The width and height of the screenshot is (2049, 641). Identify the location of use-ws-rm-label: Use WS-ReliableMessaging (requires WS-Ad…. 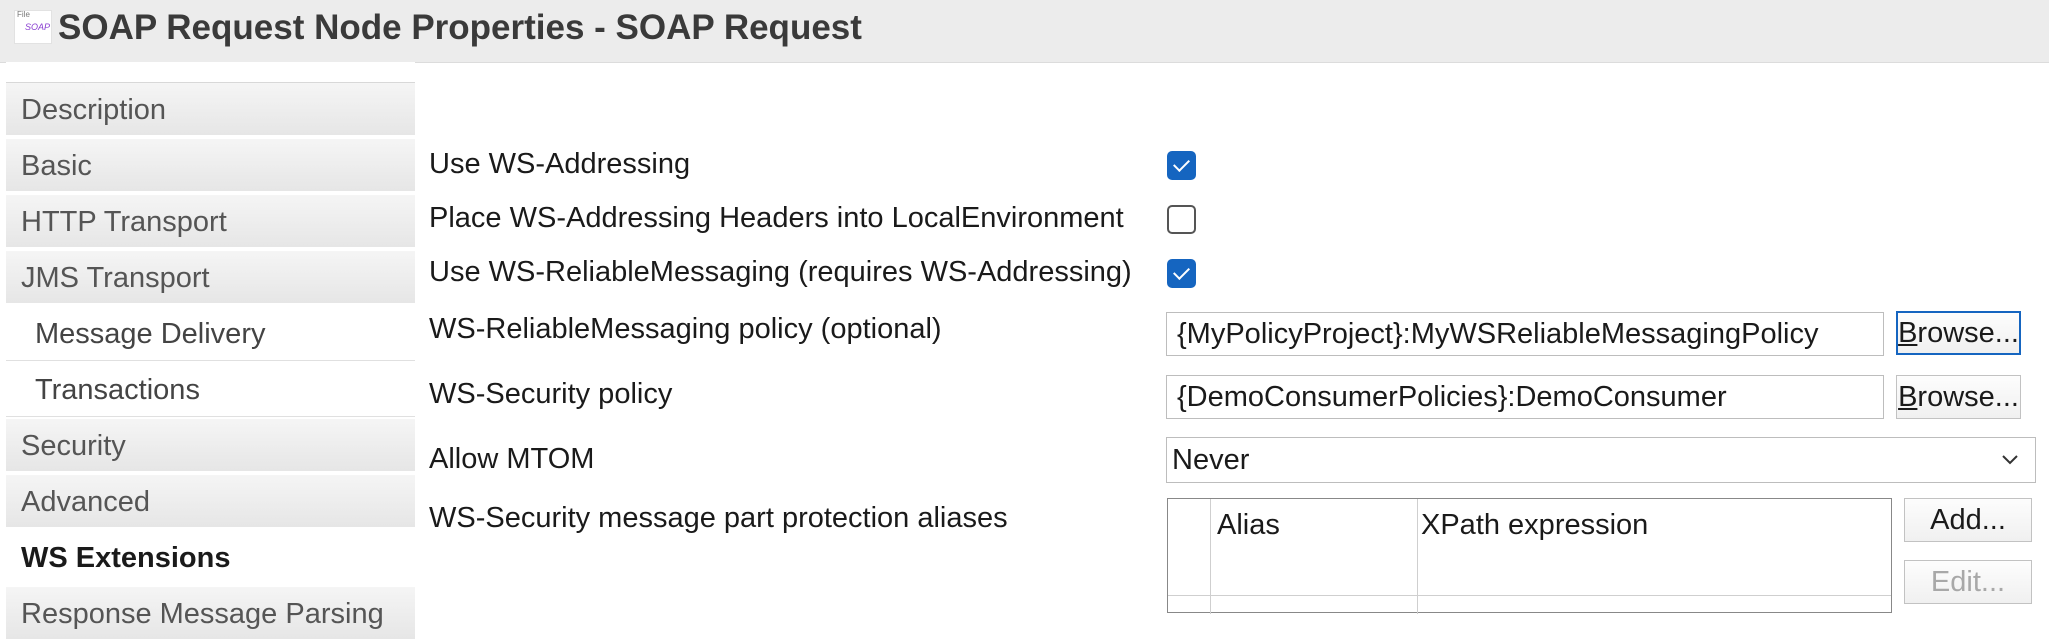
(780, 272).